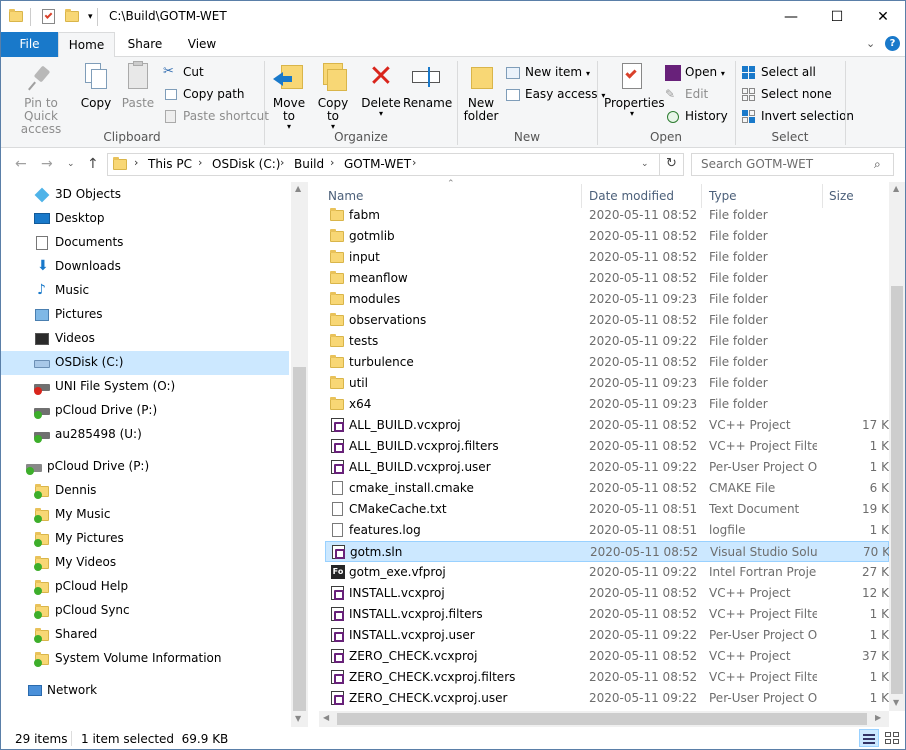 This screenshot has width=906, height=750. What do you see at coordinates (86, 45) in the screenshot?
I see `tab-home: Home` at bounding box center [86, 45].